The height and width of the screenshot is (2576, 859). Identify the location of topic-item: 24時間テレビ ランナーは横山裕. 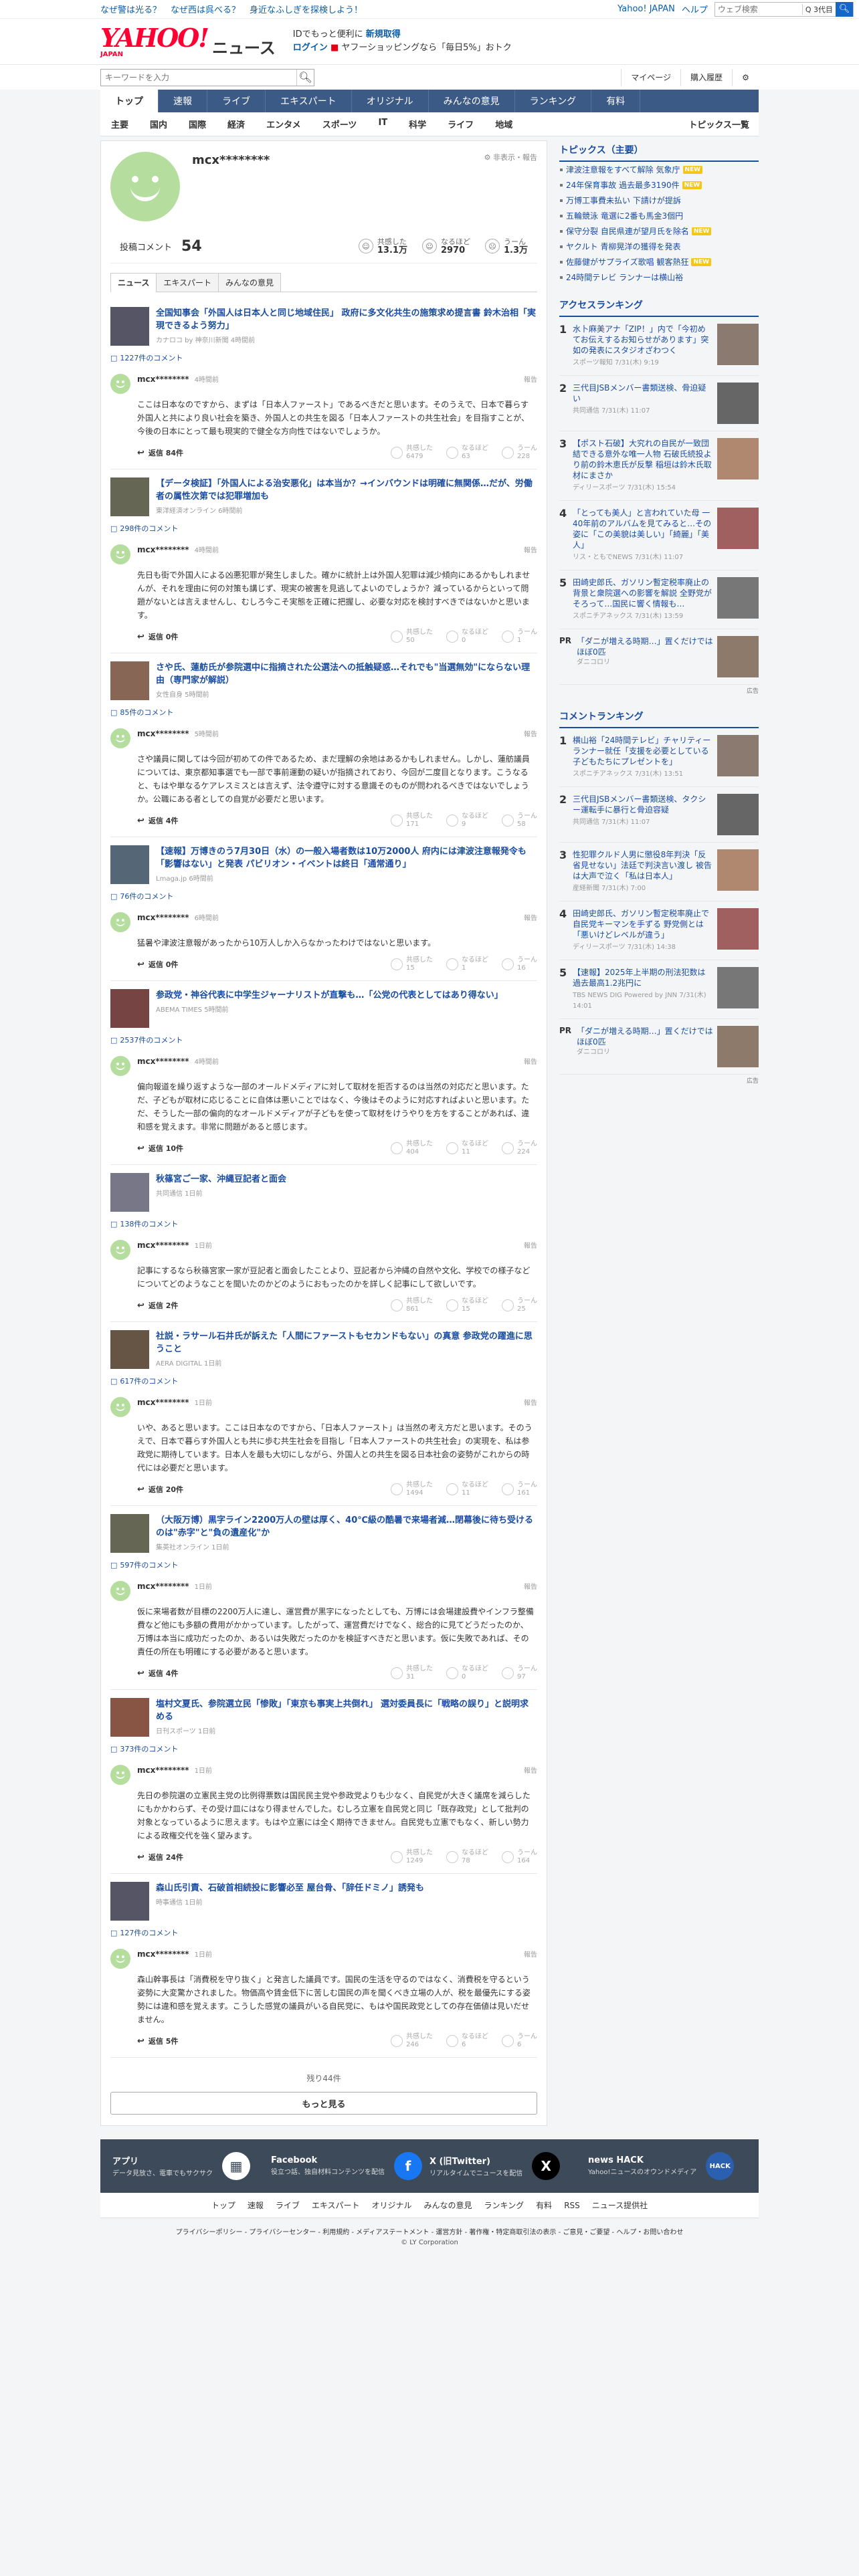
(659, 277).